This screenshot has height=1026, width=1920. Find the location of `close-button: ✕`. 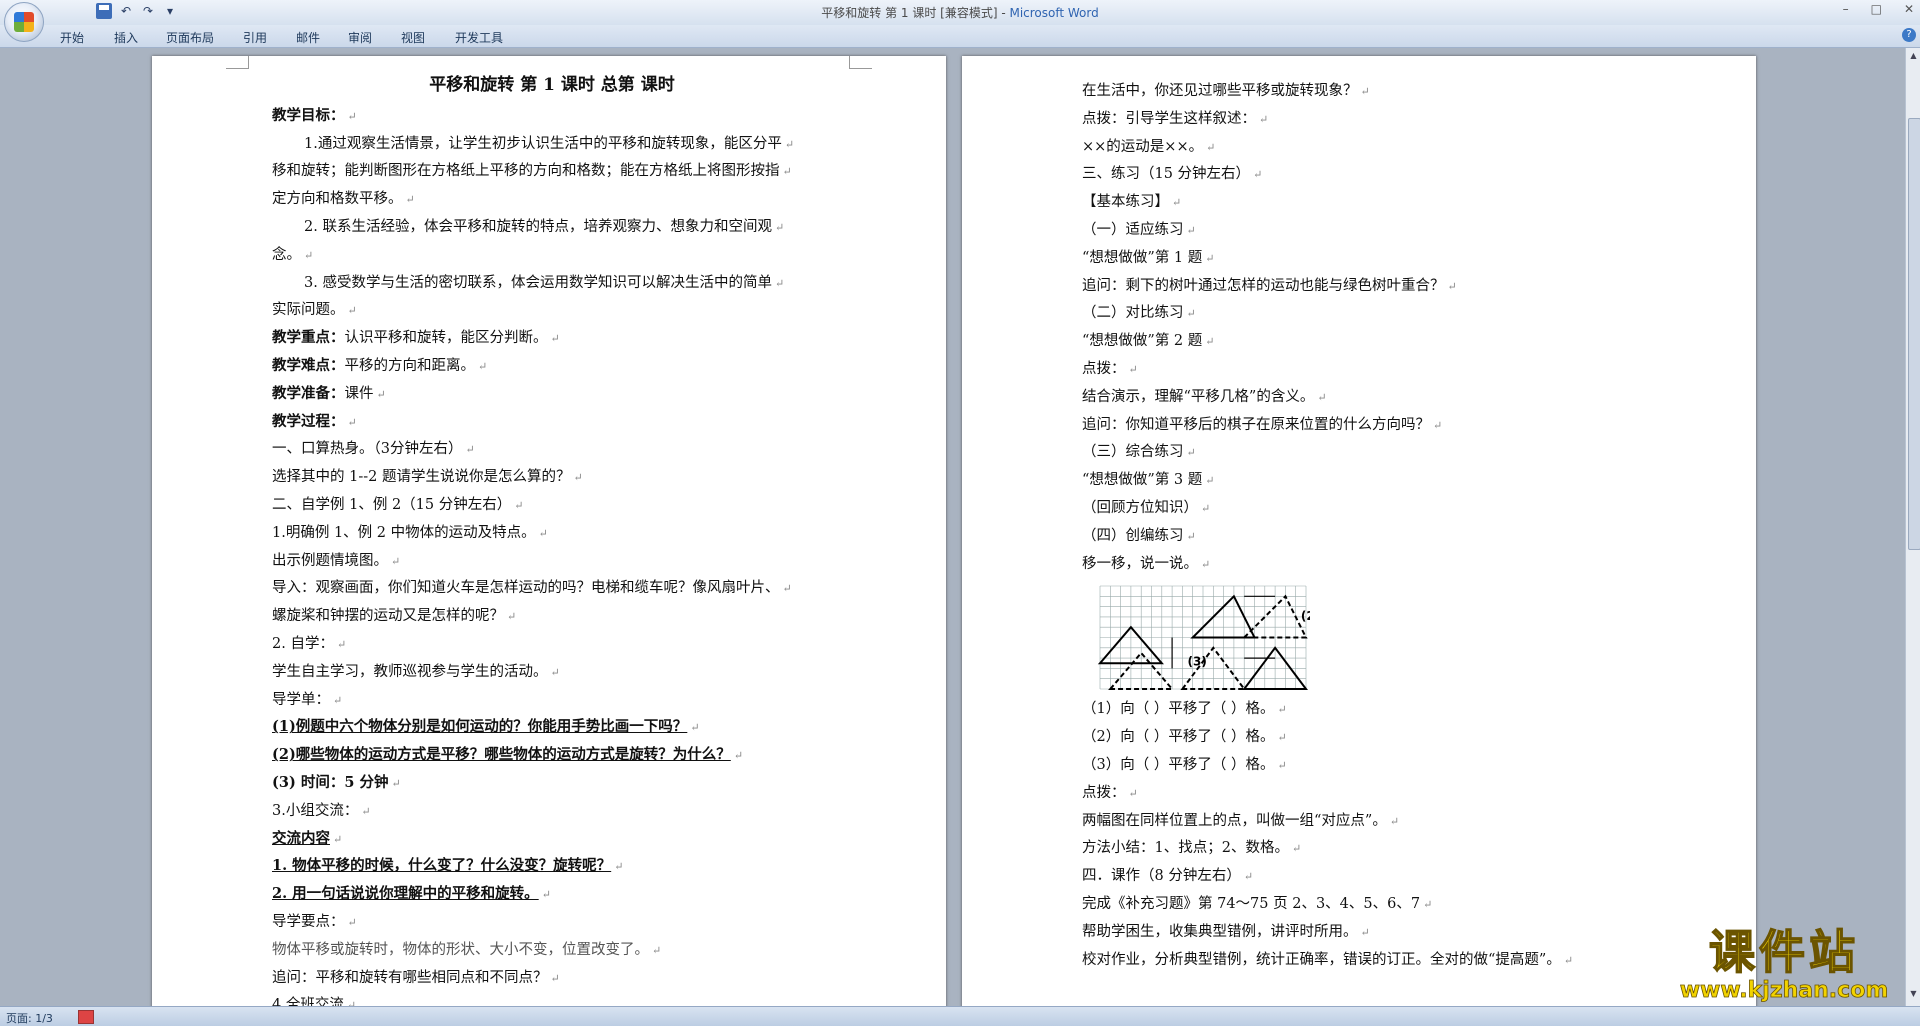

close-button: ✕ is located at coordinates (1909, 9).